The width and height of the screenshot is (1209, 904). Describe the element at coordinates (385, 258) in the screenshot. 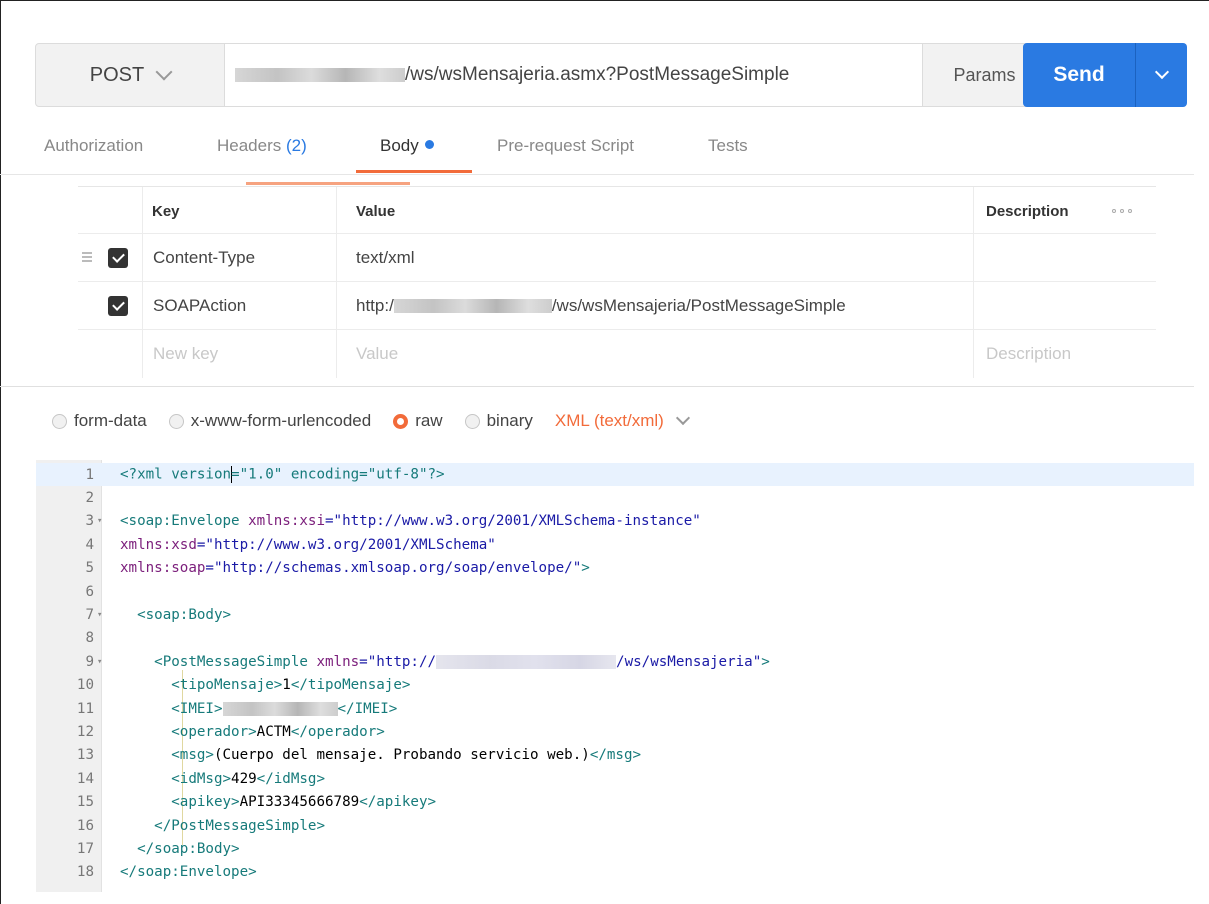

I see `header-value-cell: text/xml` at that location.